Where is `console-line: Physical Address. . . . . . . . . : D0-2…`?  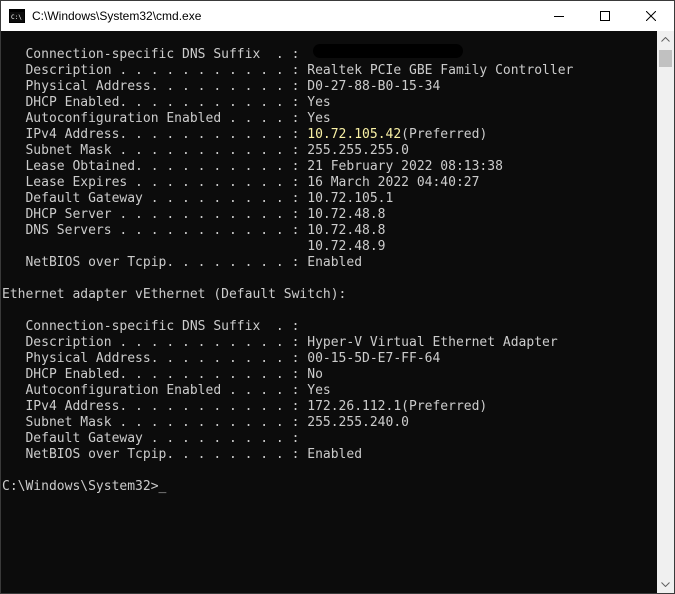
console-line: Physical Address. . . . . . . . . : D0-2… is located at coordinates (221, 86).